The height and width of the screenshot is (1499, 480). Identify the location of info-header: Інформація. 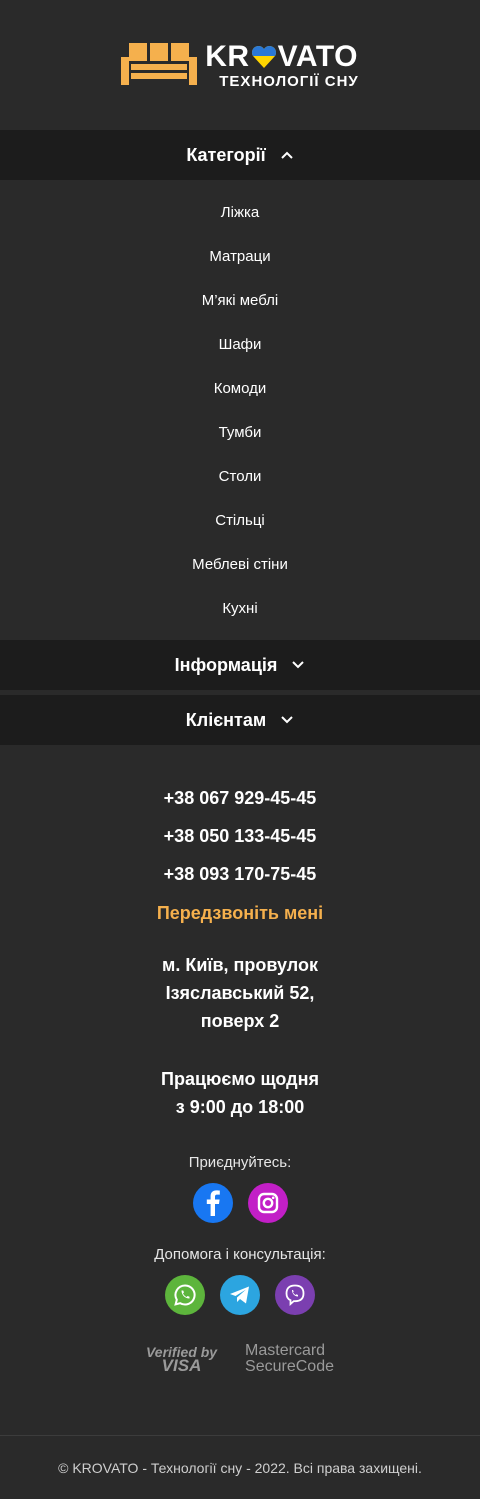
(240, 665).